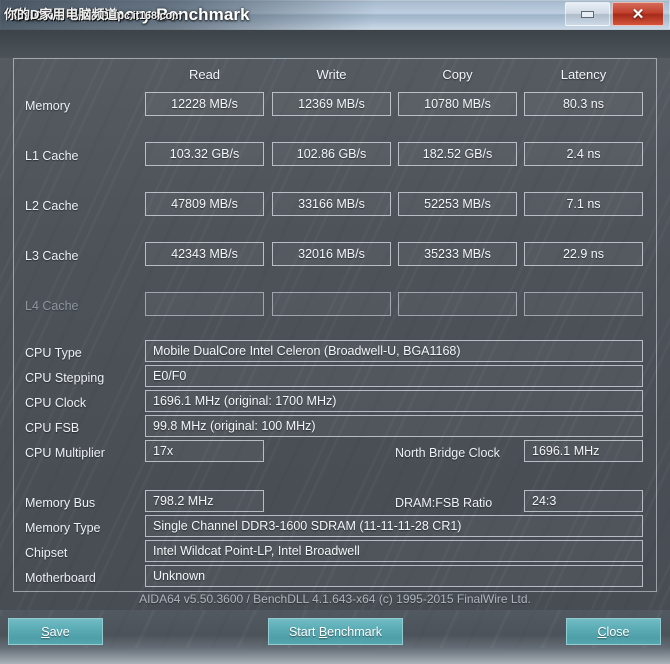 The height and width of the screenshot is (664, 670). Describe the element at coordinates (457, 104) in the screenshot. I see `memory-copy-value: 10780 MB/s` at that location.